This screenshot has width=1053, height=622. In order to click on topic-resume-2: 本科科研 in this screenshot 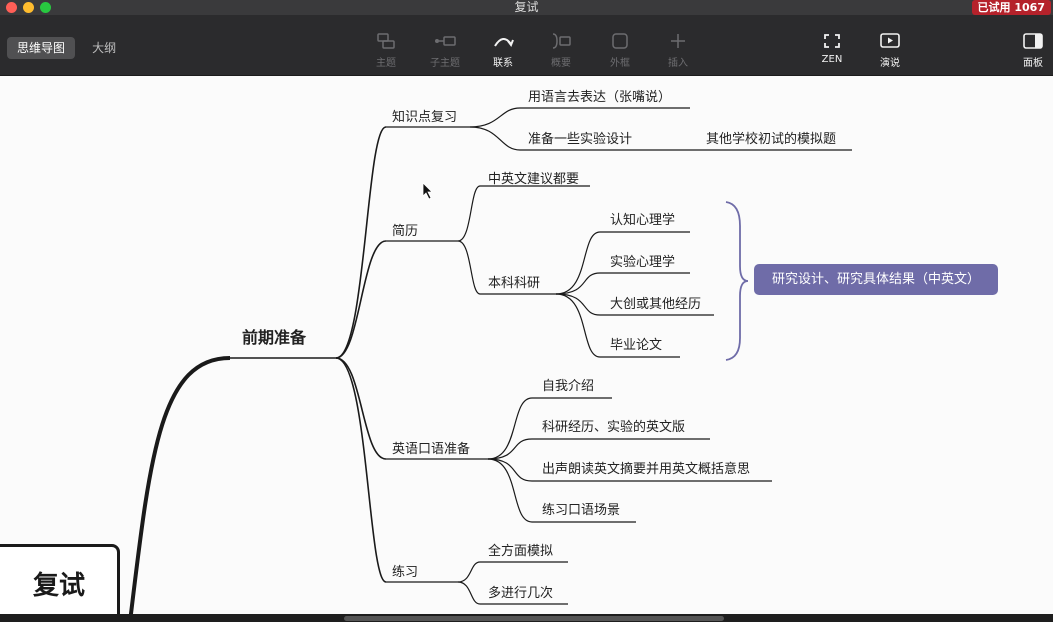, I will do `click(514, 281)`.